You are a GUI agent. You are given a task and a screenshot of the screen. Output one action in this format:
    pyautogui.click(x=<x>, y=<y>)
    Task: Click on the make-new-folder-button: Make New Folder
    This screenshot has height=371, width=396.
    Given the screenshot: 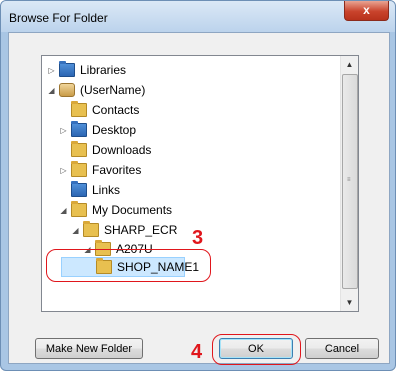 What is the action you would take?
    pyautogui.click(x=89, y=348)
    